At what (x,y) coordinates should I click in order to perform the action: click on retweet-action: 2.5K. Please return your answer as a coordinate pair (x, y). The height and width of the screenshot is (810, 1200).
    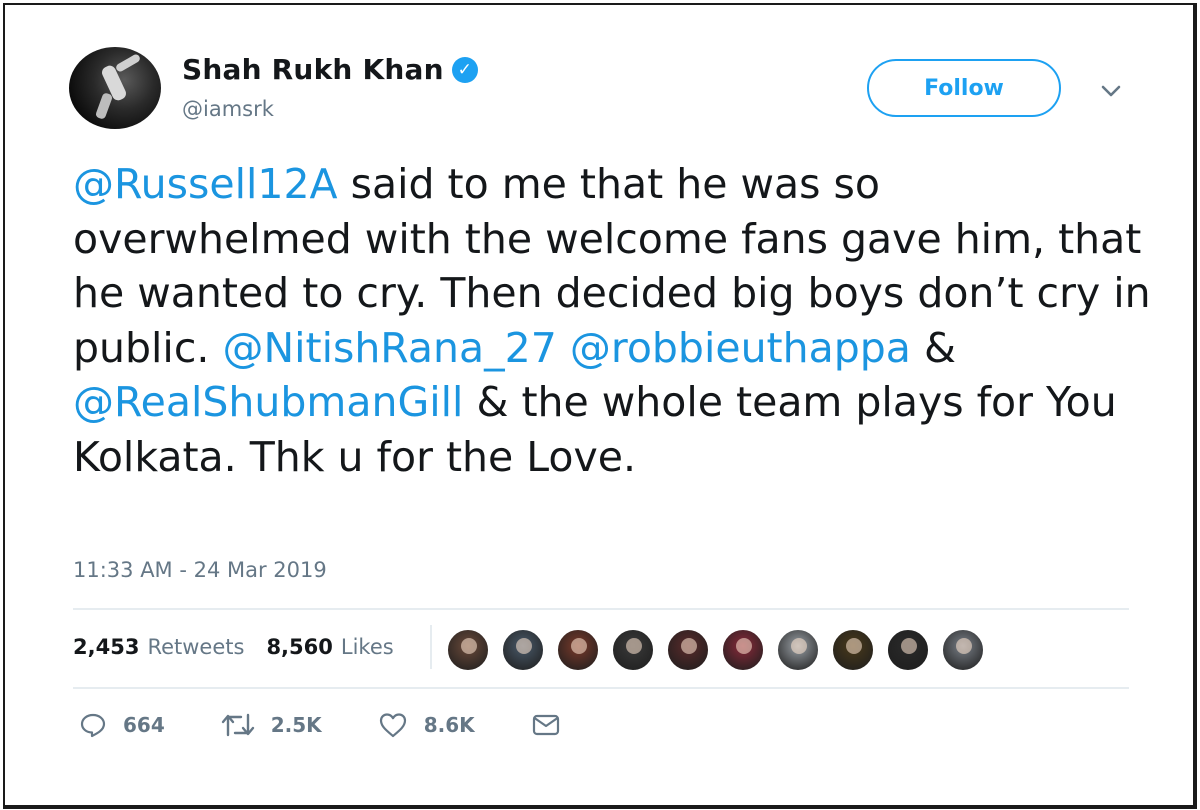
    Looking at the image, I should click on (271, 725).